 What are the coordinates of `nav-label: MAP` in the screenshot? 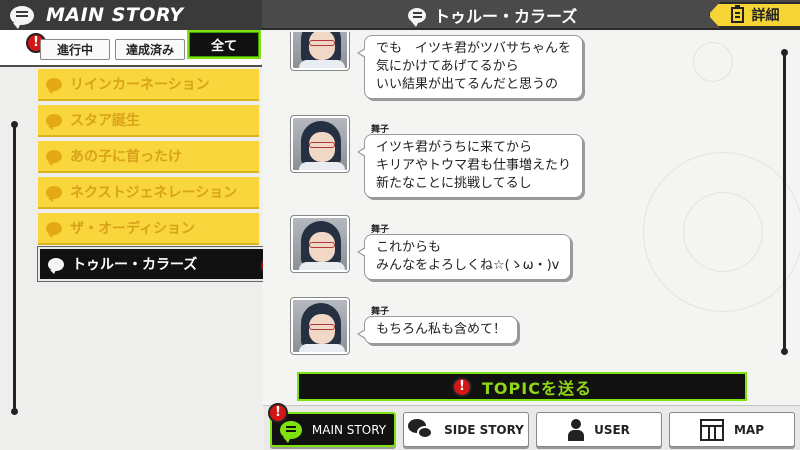 It's located at (749, 429).